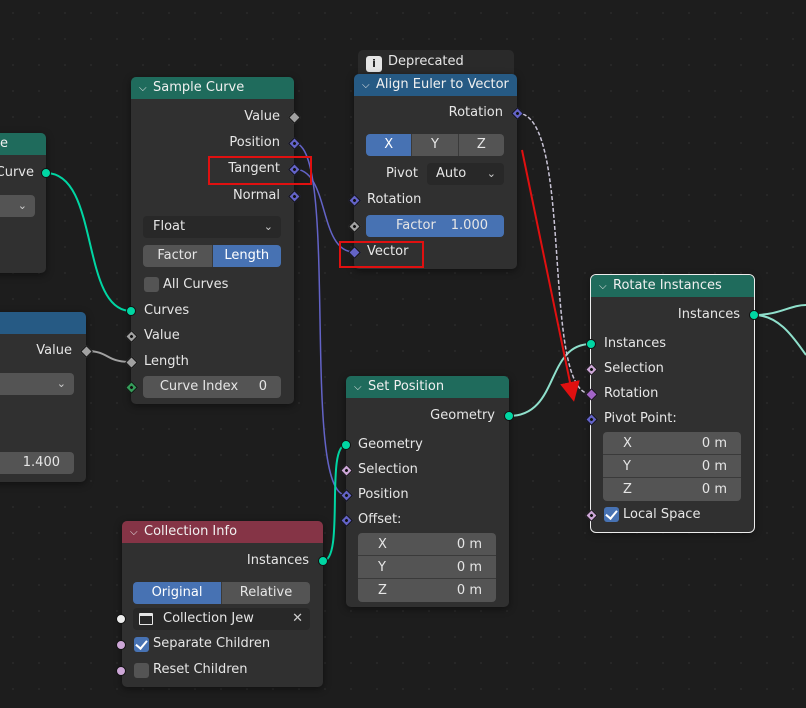 This screenshot has width=806, height=708. Describe the element at coordinates (208, 618) in the screenshot. I see `collection-name: Collection Jew` at that location.